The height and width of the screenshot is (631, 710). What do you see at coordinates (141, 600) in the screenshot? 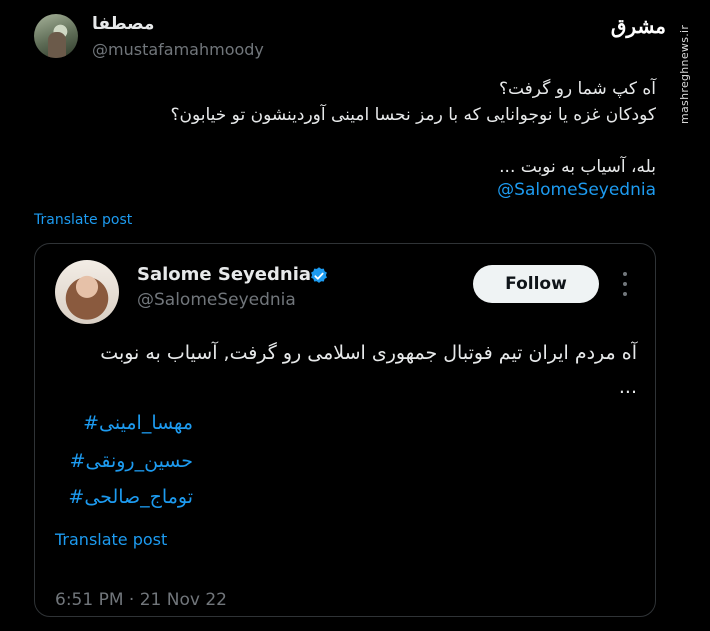
I see `post-timestamp: 6:51 PM · 21 Nov 22` at bounding box center [141, 600].